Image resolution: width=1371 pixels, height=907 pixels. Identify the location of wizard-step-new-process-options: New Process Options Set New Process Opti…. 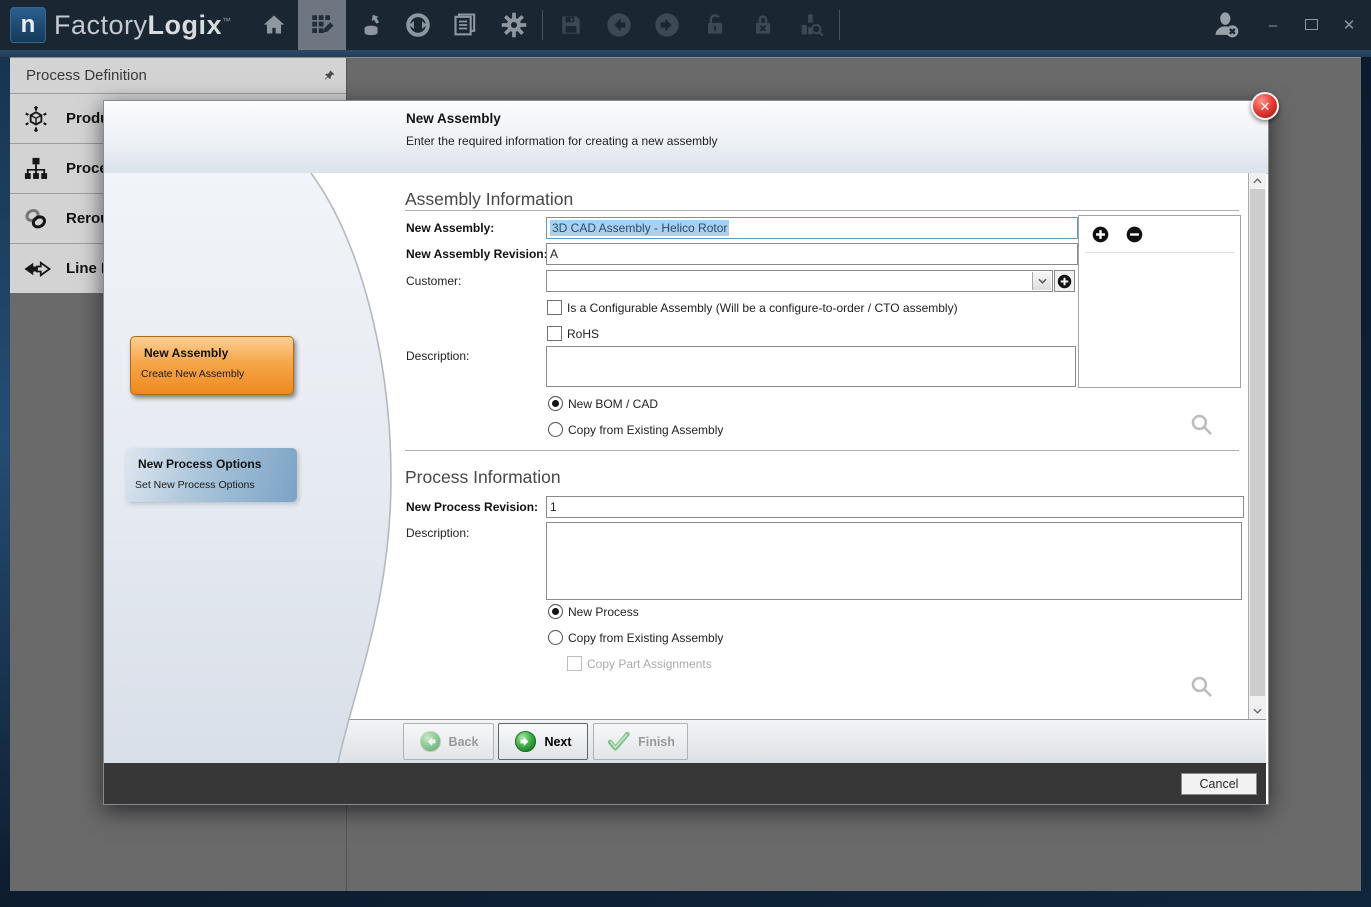
(211, 475).